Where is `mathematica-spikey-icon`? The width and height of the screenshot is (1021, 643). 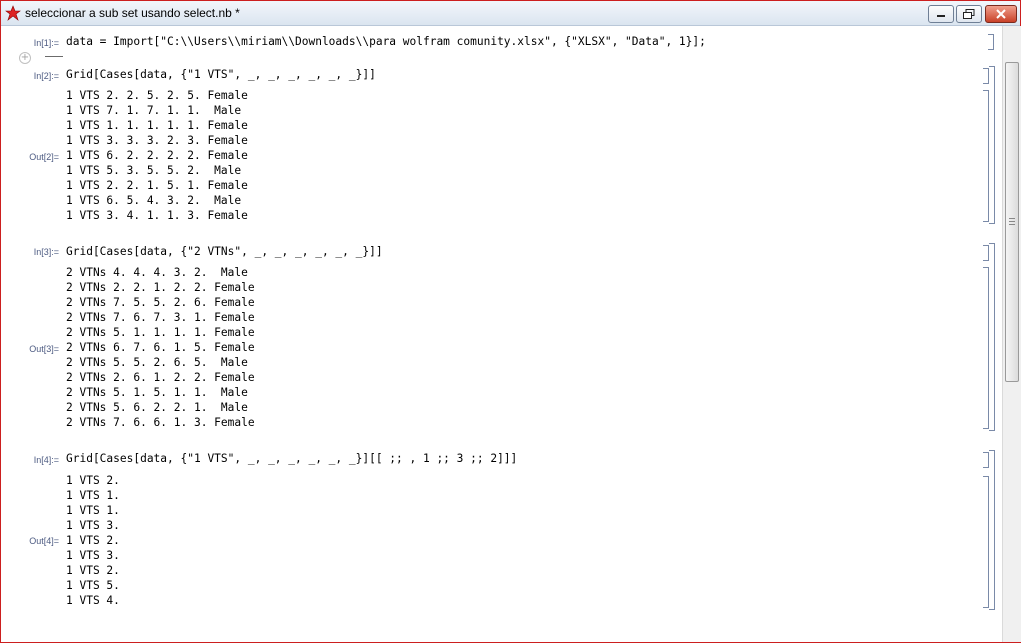
mathematica-spikey-icon is located at coordinates (13, 13).